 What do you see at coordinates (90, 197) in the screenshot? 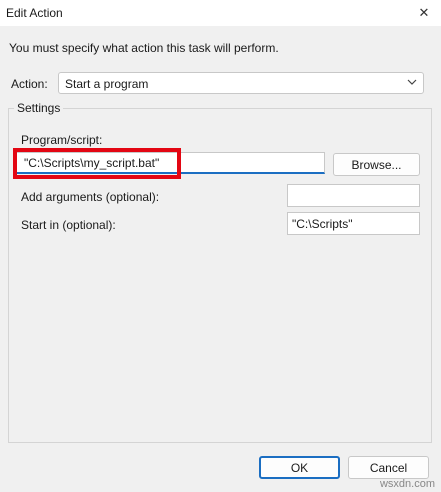
I see `add-arguments-label: Add arguments (optional):` at bounding box center [90, 197].